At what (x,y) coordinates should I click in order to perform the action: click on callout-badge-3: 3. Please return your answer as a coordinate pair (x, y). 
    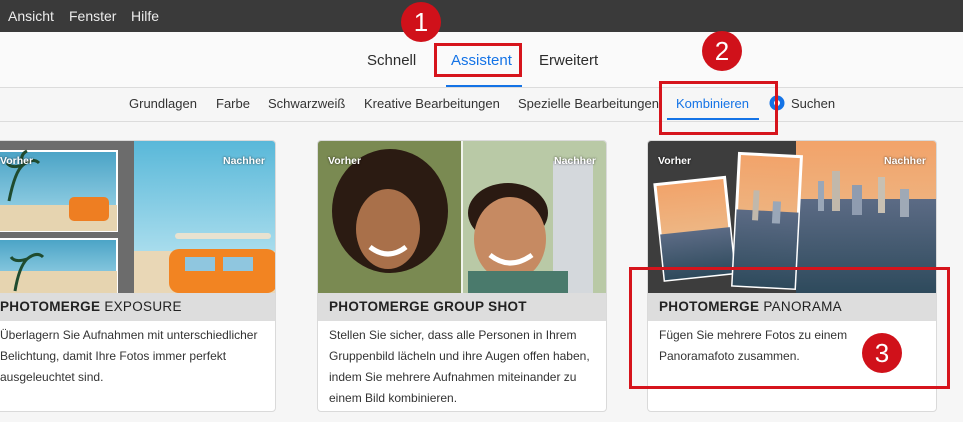
    Looking at the image, I should click on (882, 353).